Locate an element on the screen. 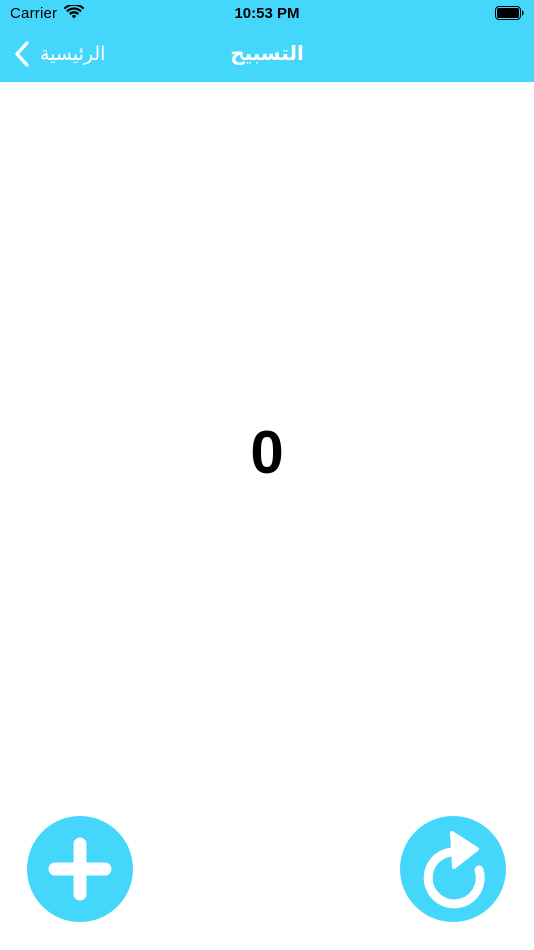 The height and width of the screenshot is (950, 534). increment-button is located at coordinates (80, 869).